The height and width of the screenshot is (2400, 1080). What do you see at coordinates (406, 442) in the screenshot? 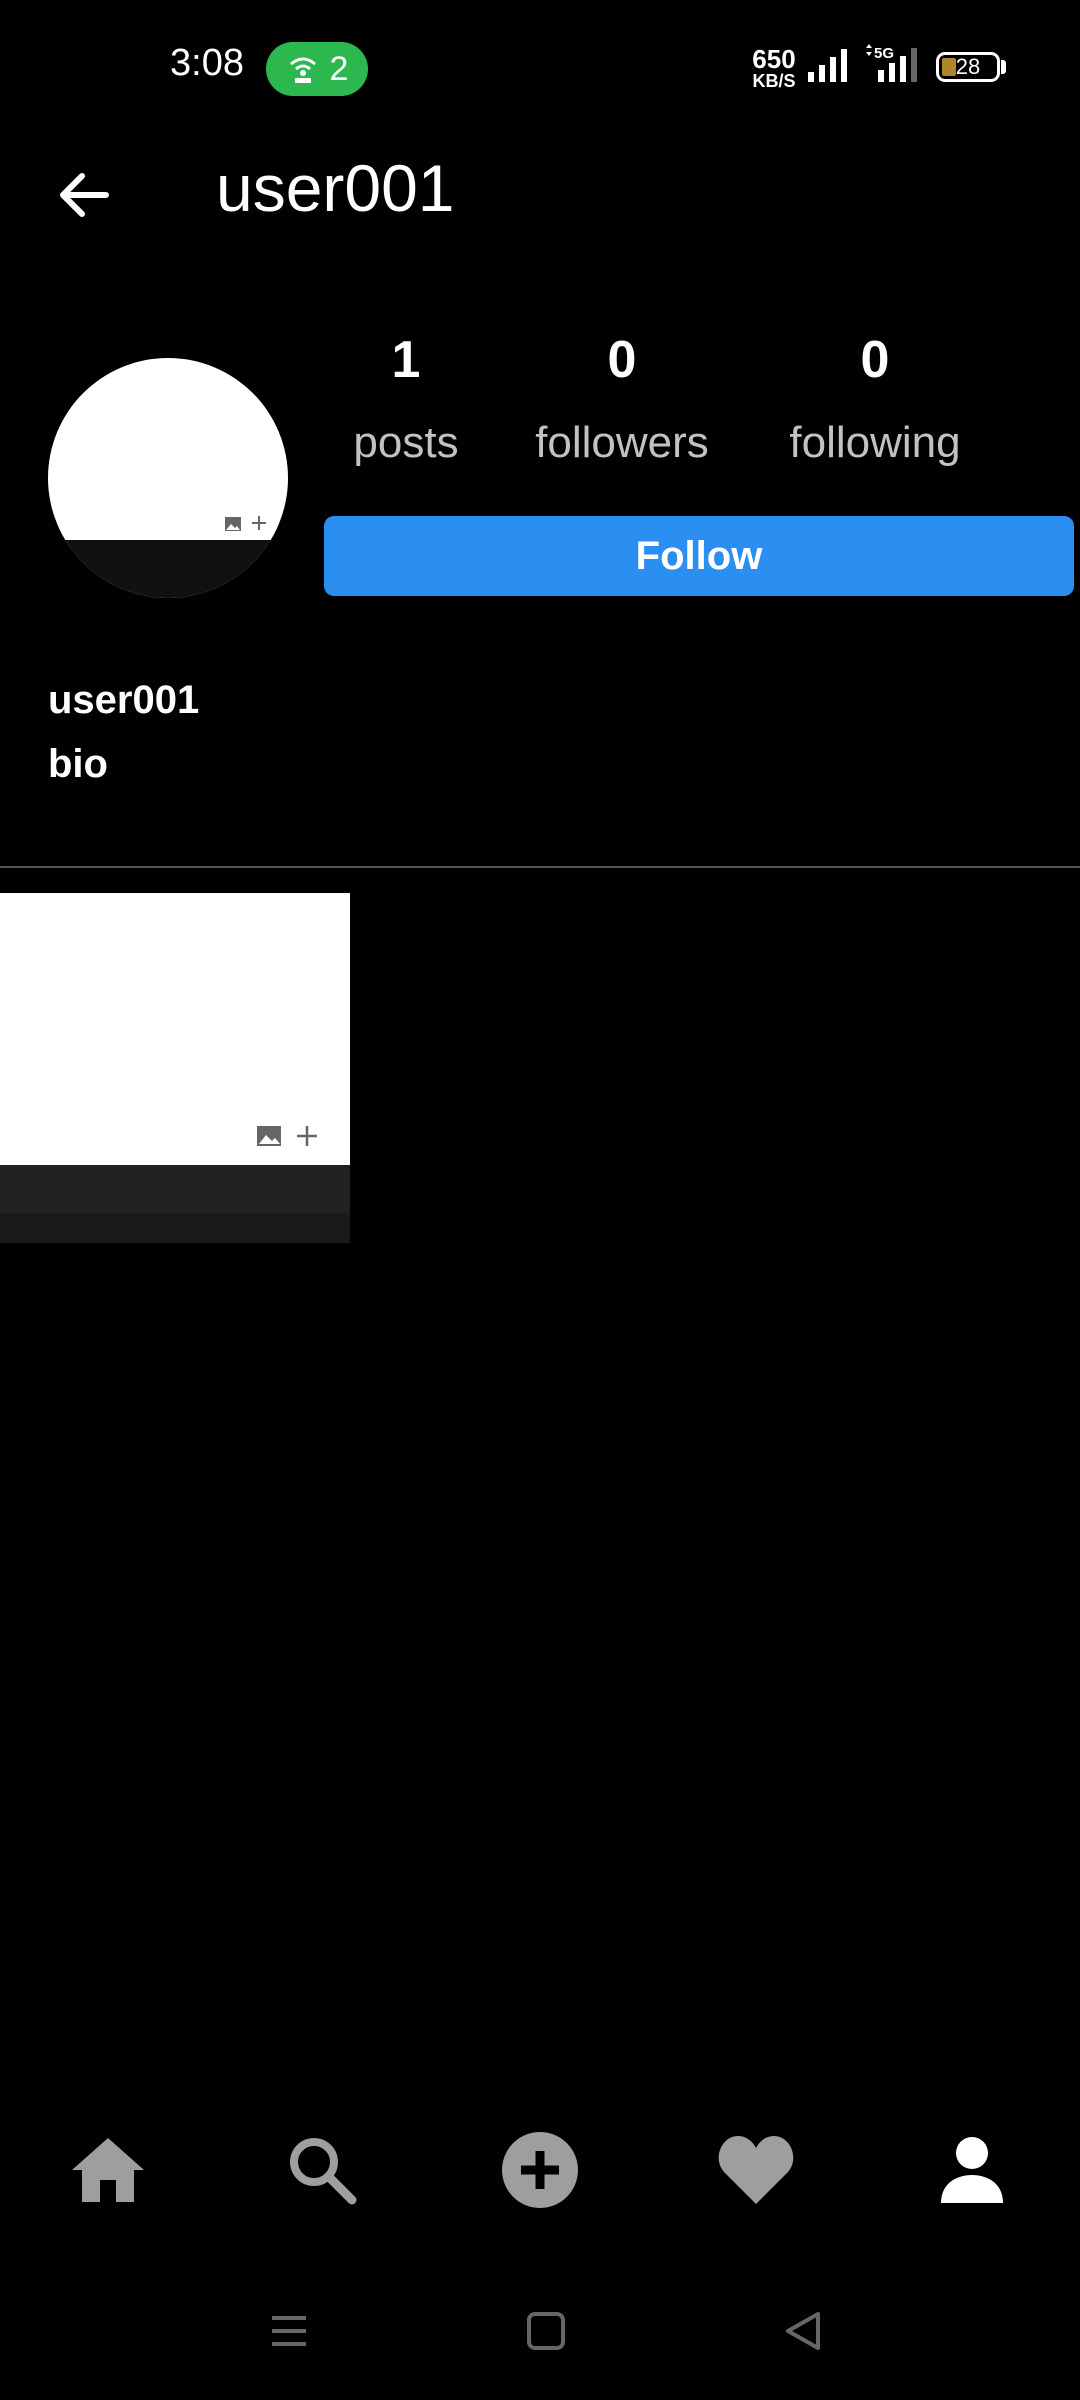
I see `posts-label: posts` at bounding box center [406, 442].